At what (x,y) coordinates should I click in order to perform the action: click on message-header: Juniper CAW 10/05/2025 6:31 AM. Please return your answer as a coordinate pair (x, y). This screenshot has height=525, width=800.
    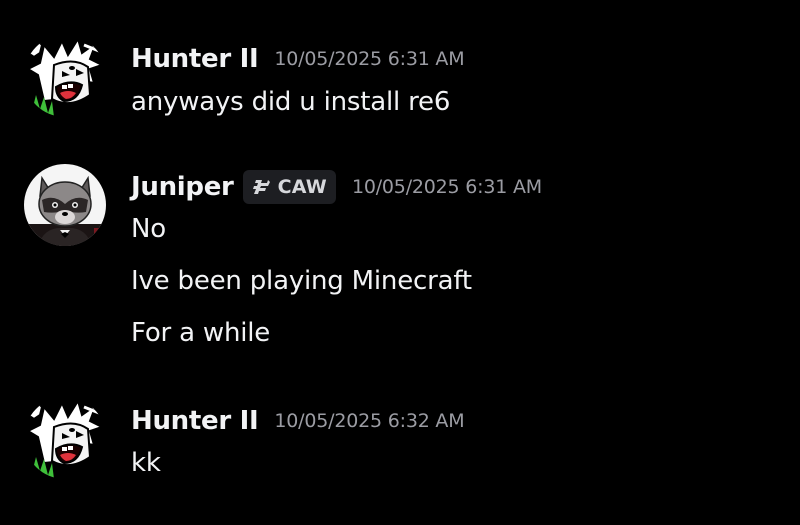
    Looking at the image, I should click on (336, 187).